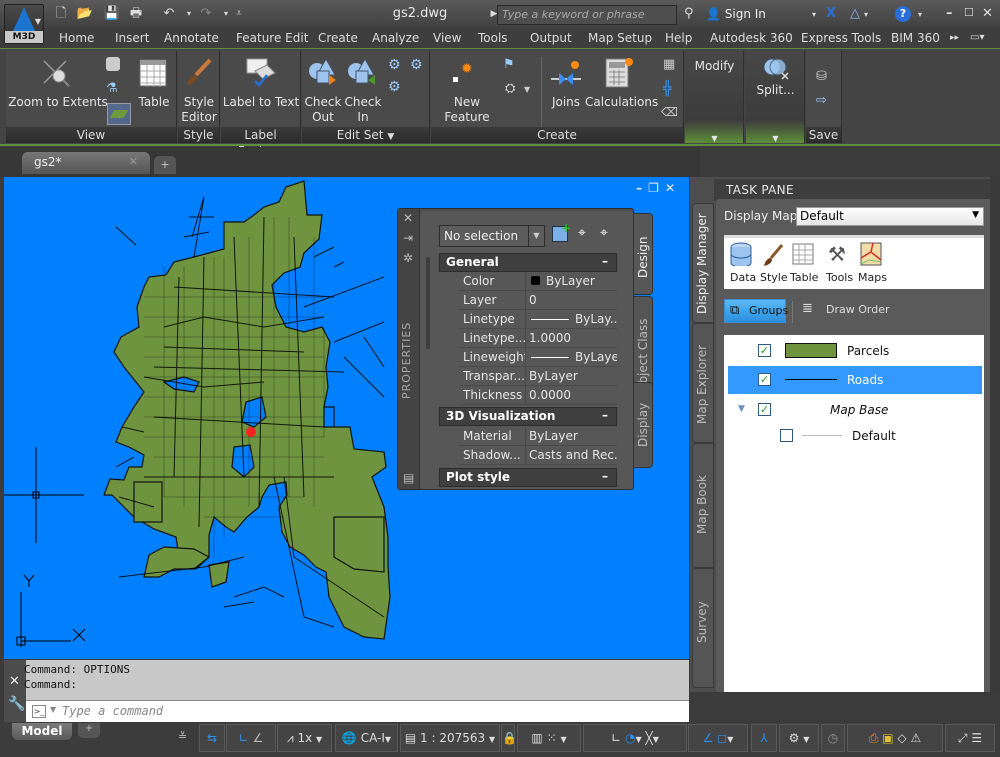 This screenshot has width=1000, height=757. Describe the element at coordinates (408, 238) in the screenshot. I see `auto-hide-icon: ⇥` at that location.